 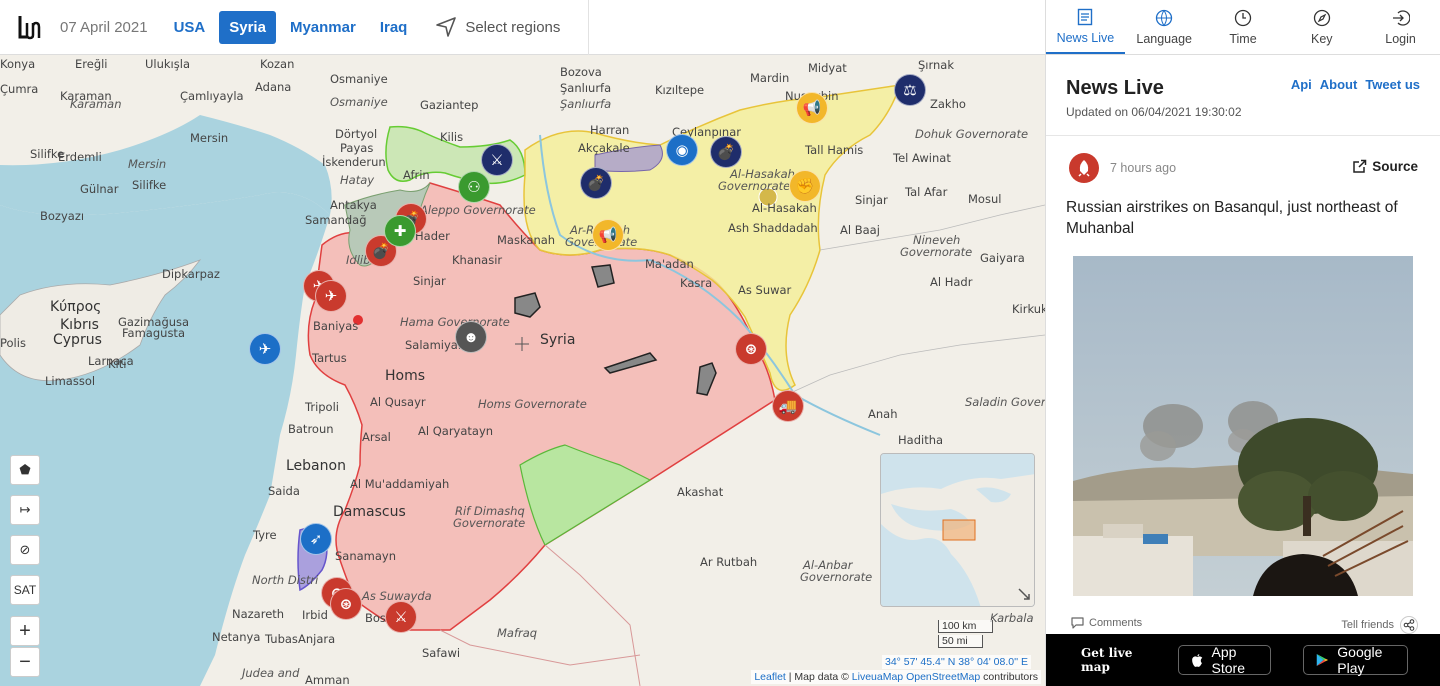 I want to click on comment-bubble-icon, so click(x=1077, y=623).